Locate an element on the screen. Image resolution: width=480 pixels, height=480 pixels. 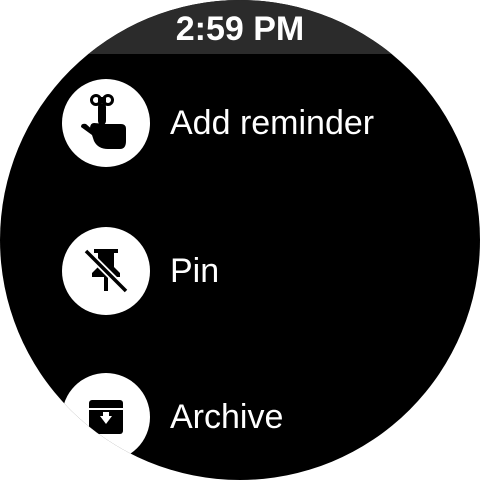
archive-icon is located at coordinates (106, 417).